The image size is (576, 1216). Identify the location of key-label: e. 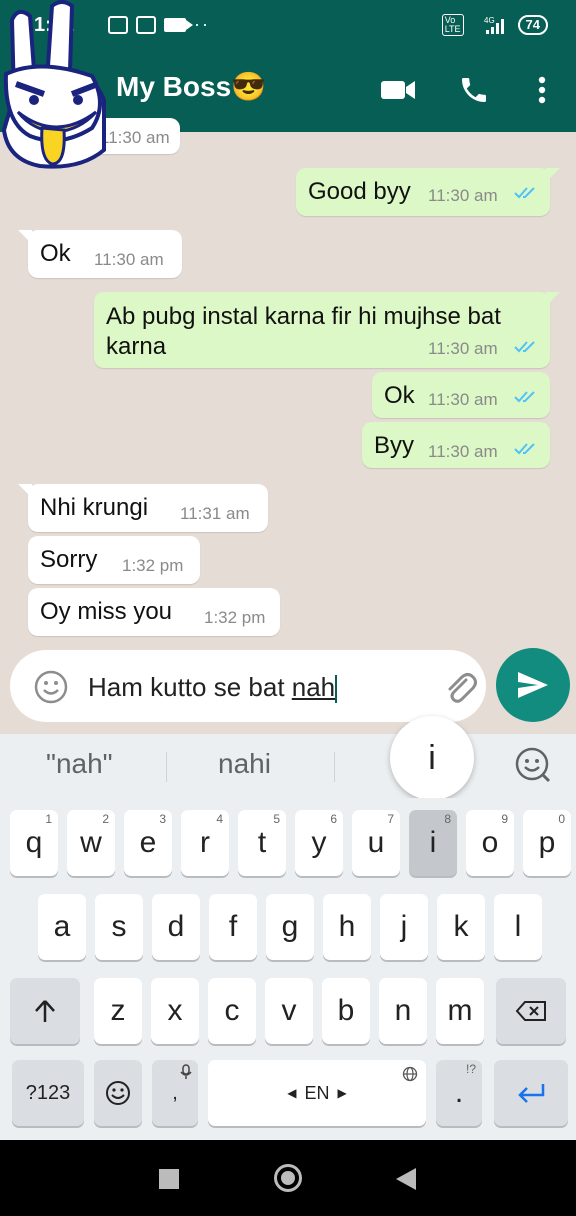
(148, 842).